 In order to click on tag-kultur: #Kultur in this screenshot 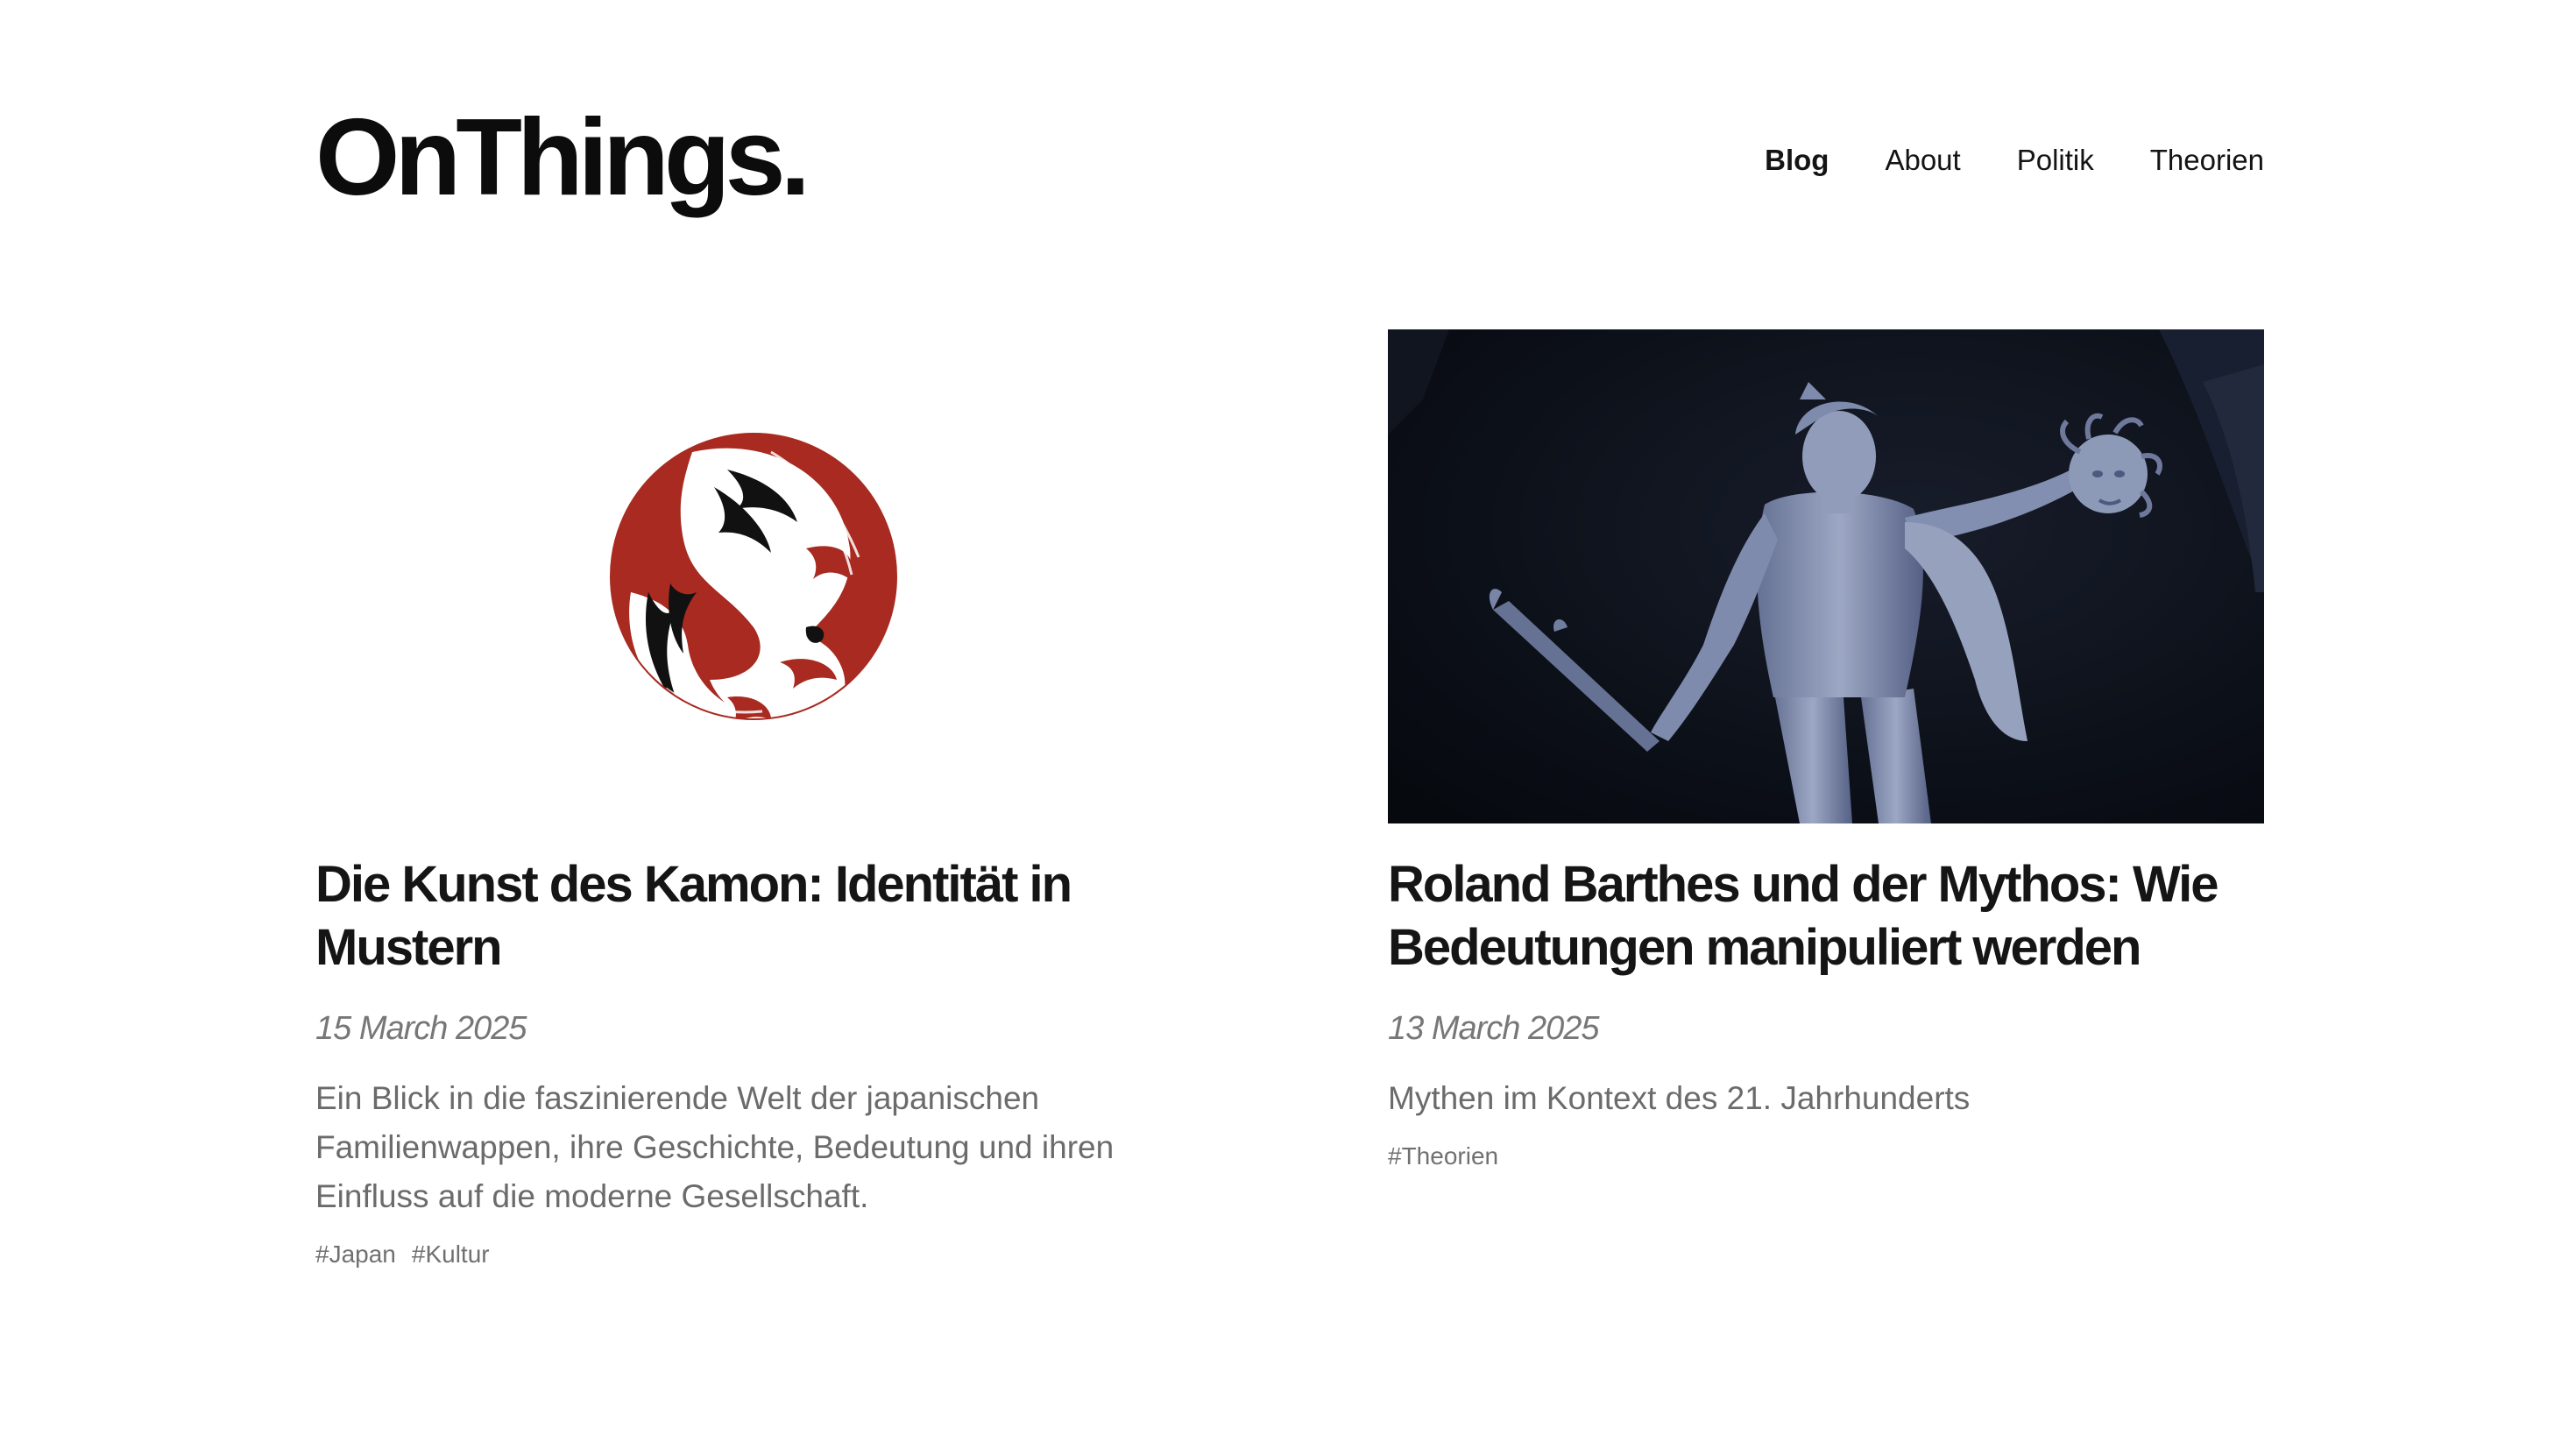, I will do `click(451, 1254)`.